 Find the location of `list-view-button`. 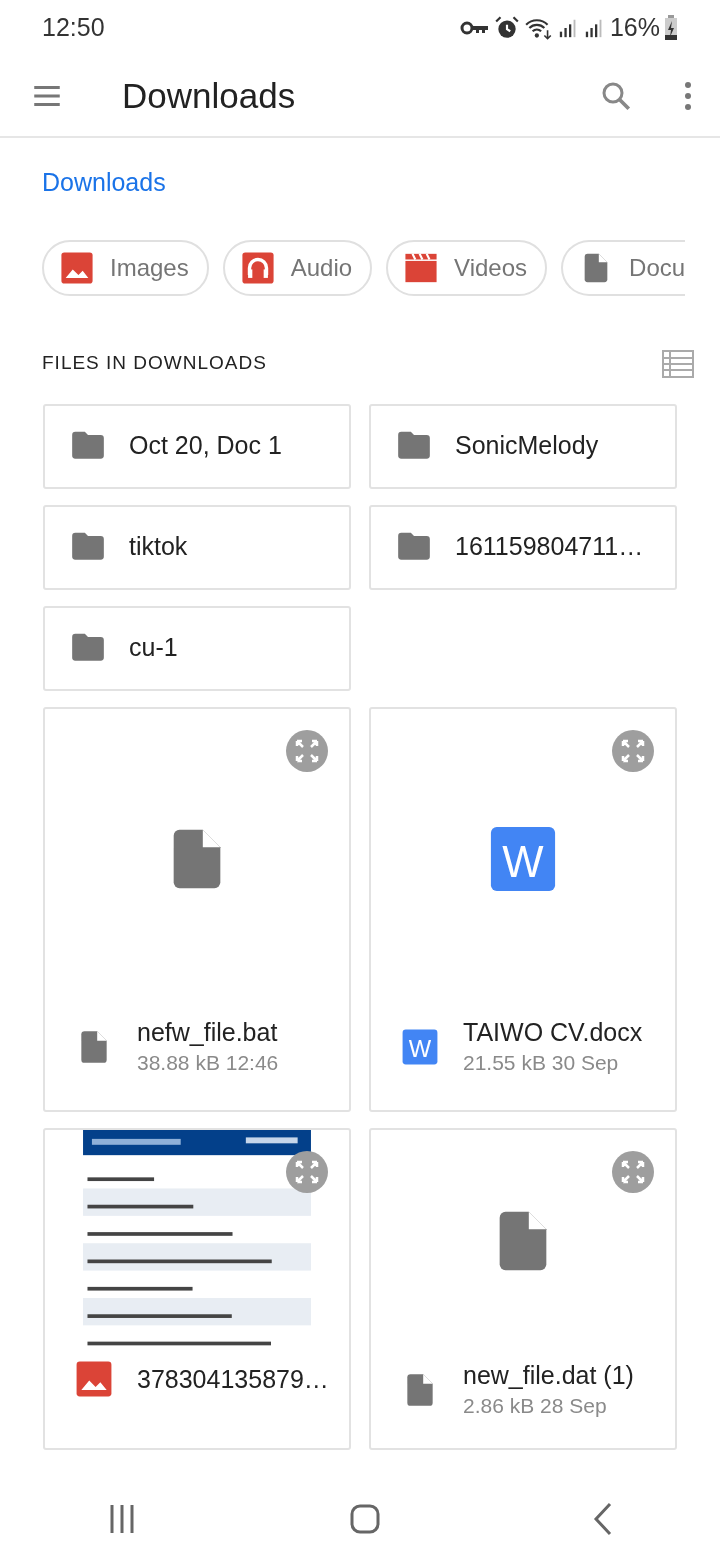

list-view-button is located at coordinates (678, 363).